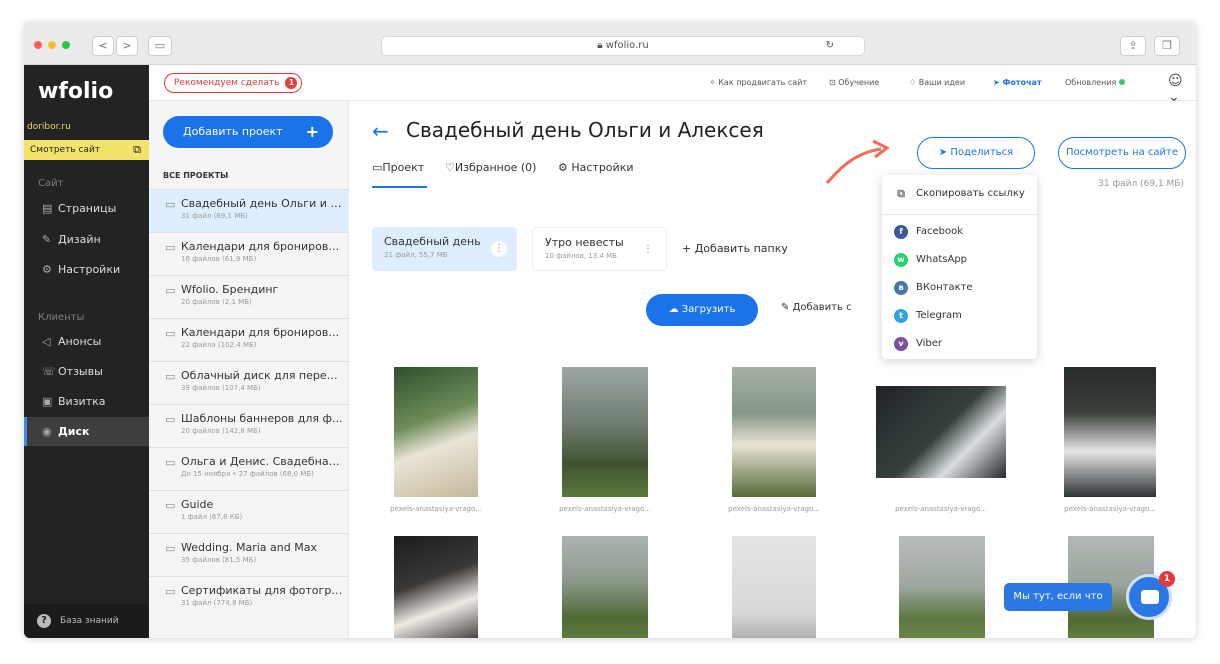 This screenshot has width=1220, height=664. What do you see at coordinates (830, 46) in the screenshot?
I see `reload-icon: ↻` at bounding box center [830, 46].